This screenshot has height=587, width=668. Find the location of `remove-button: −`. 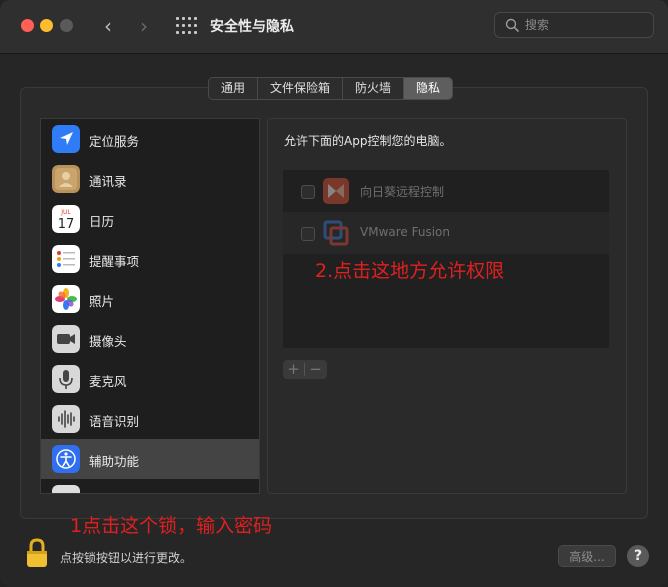

remove-button: − is located at coordinates (315, 369).